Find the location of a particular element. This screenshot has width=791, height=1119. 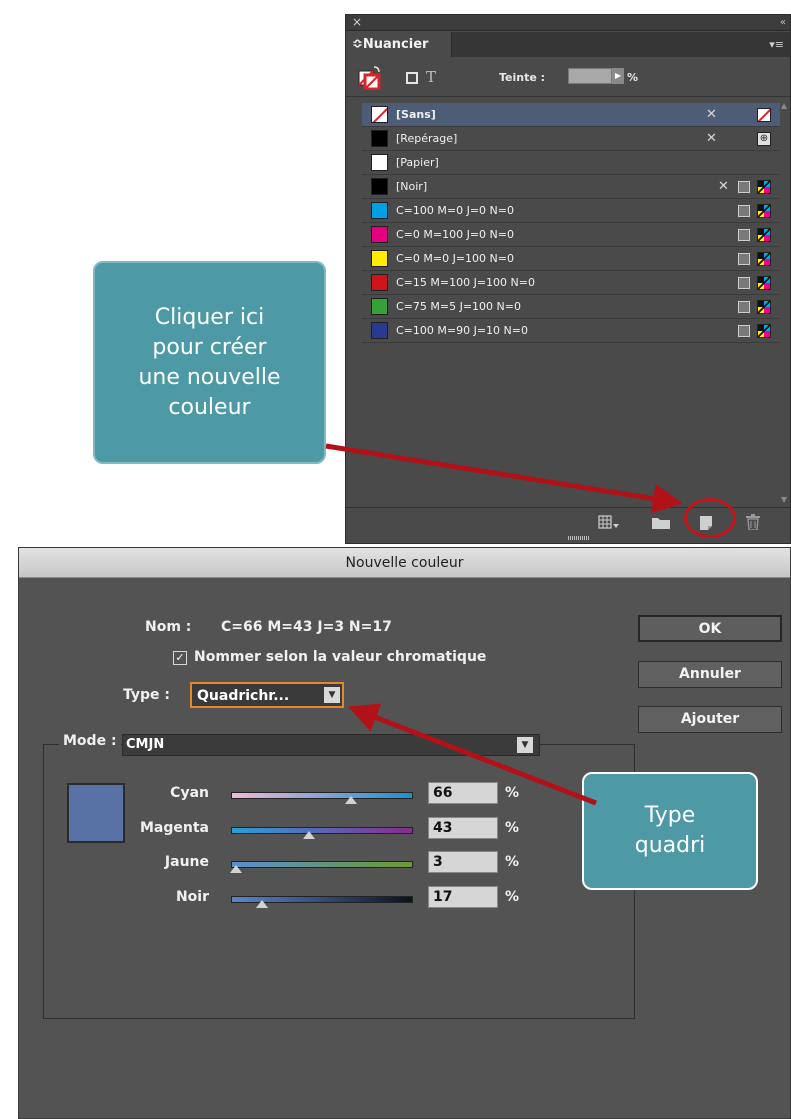

mode-select: CMJN ▼ is located at coordinates (331, 745).